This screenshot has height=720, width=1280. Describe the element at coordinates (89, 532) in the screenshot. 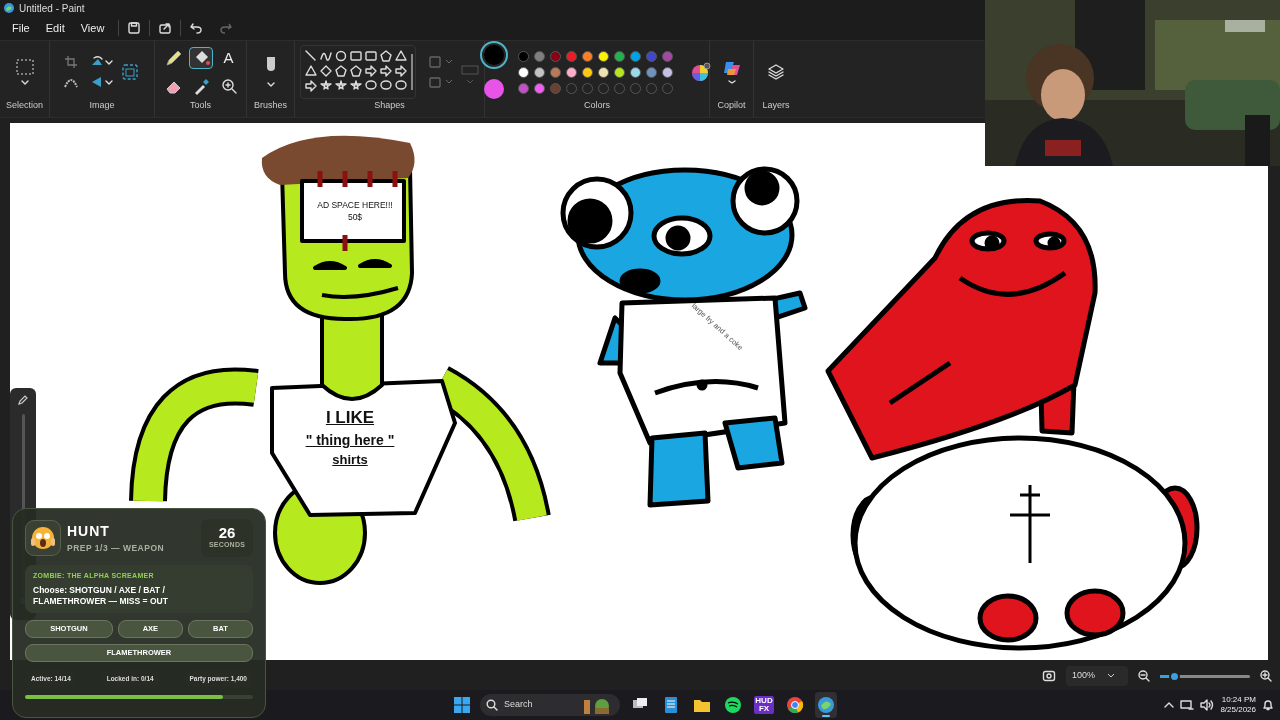

I see `overlay-title: HUNT` at that location.